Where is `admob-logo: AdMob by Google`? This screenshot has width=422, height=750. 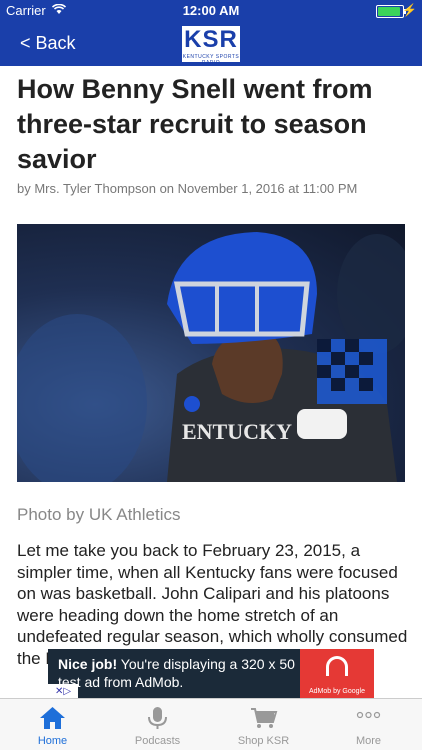
admob-logo: AdMob by Google is located at coordinates (337, 674).